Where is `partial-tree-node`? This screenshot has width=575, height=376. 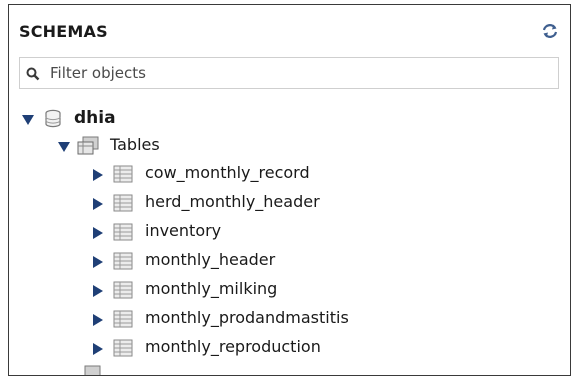
partial-tree-node is located at coordinates (109, 369).